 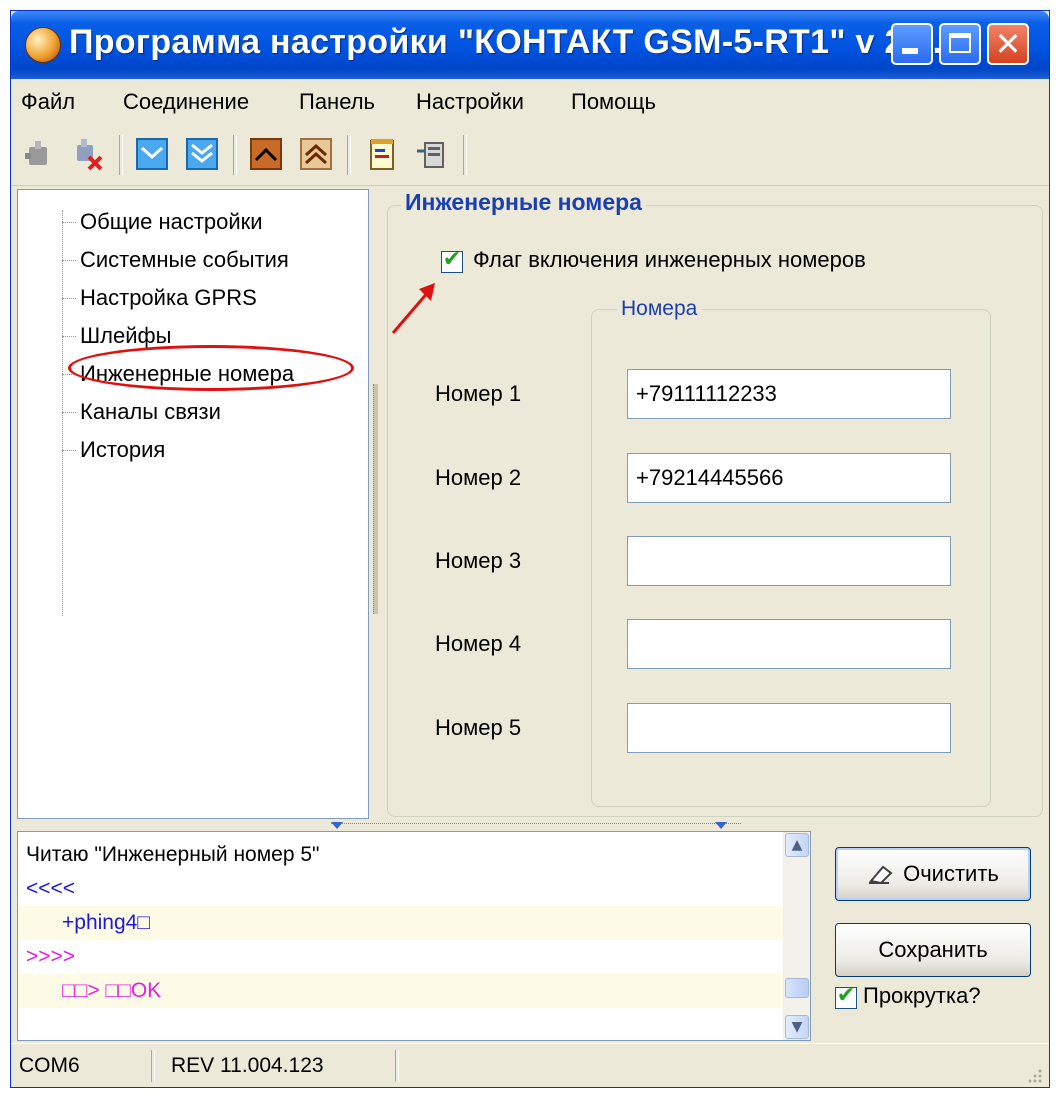 I want to click on log-line: >>>>, so click(x=51, y=956).